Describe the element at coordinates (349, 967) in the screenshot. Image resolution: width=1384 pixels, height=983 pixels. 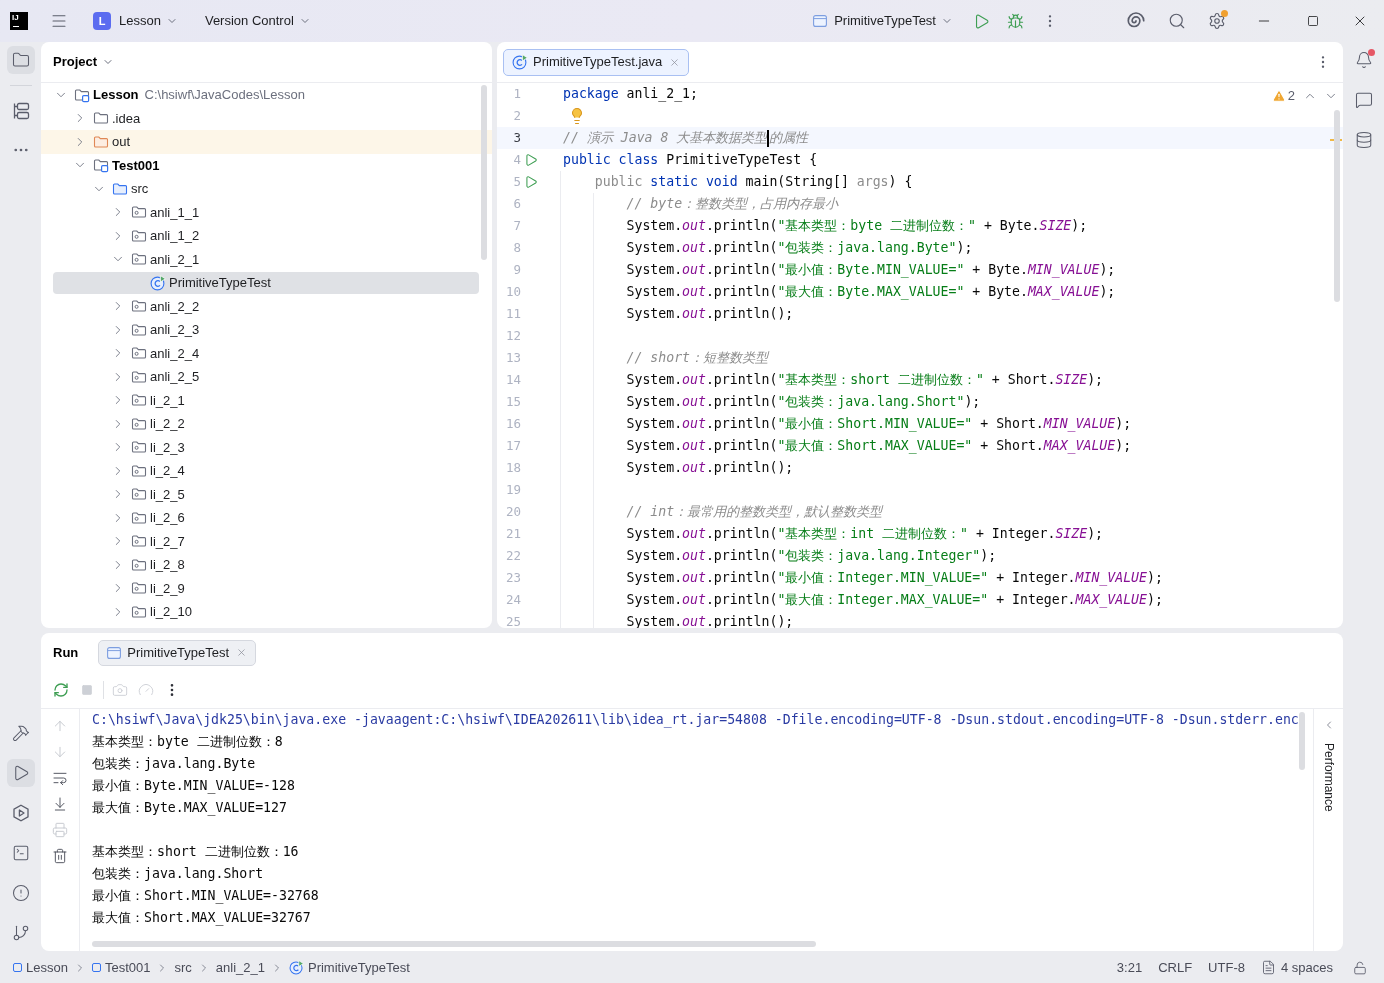
I see `breadcrumb-item: PrimitiveTypeTest` at that location.